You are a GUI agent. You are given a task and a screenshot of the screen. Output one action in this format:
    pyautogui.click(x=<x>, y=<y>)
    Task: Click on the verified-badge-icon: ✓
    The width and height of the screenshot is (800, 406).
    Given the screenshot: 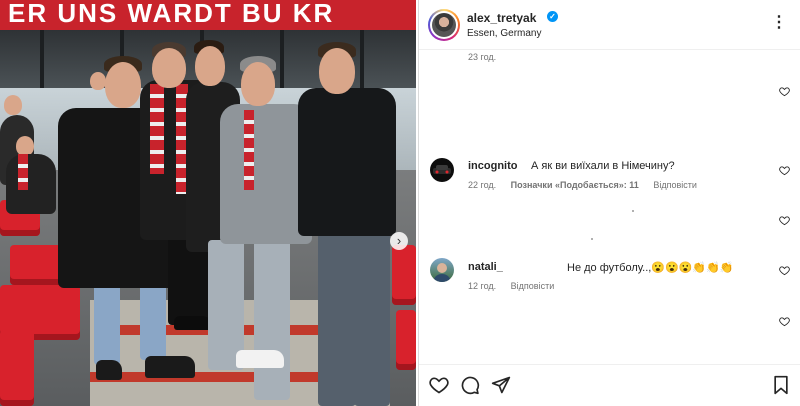 What is the action you would take?
    pyautogui.click(x=552, y=16)
    